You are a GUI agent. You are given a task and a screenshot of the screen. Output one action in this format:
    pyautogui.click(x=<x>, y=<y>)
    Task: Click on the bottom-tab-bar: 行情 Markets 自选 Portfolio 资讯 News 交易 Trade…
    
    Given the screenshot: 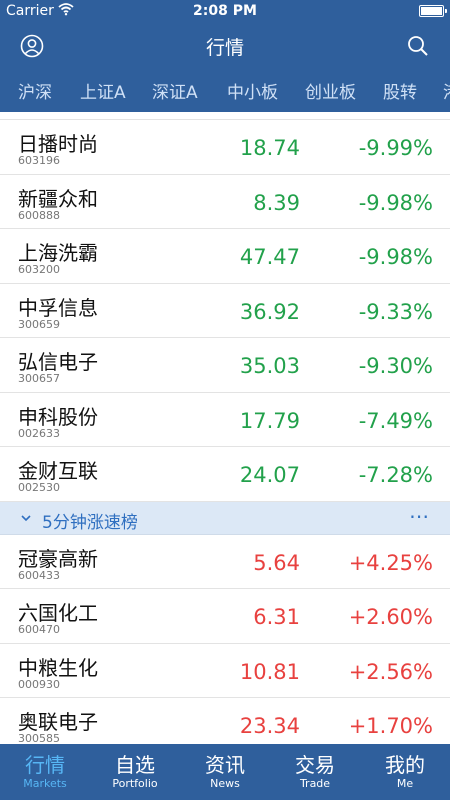 What is the action you would take?
    pyautogui.click(x=225, y=772)
    